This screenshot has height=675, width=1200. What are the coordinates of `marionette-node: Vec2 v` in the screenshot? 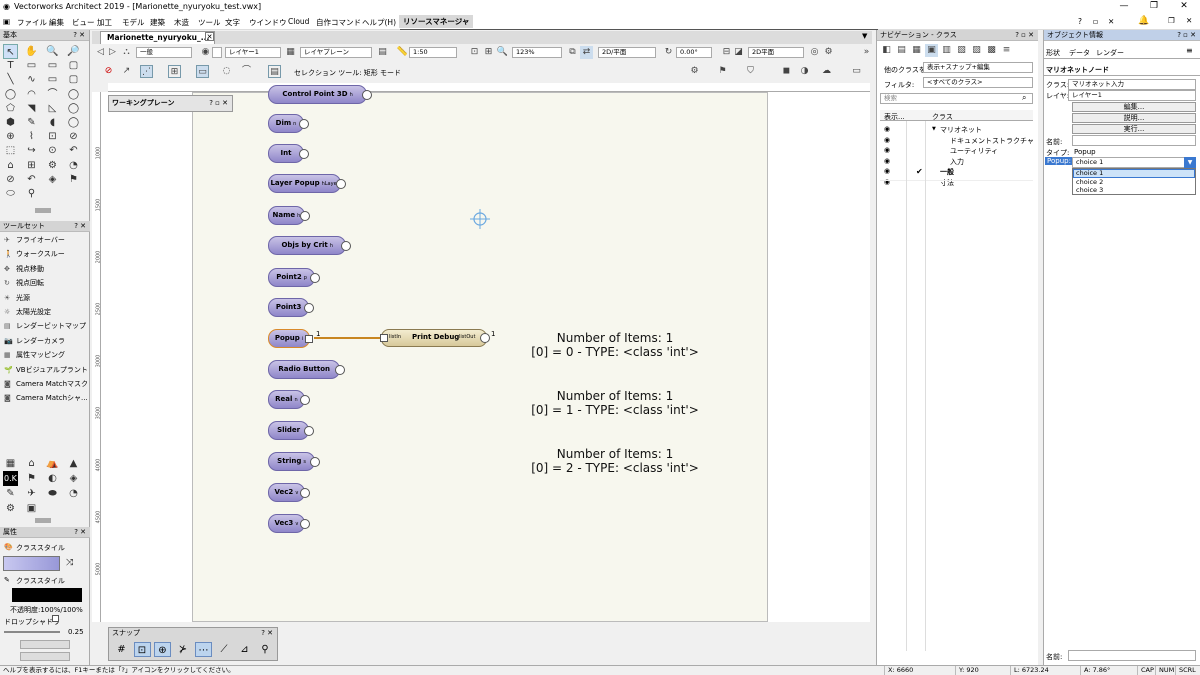 It's located at (289, 492).